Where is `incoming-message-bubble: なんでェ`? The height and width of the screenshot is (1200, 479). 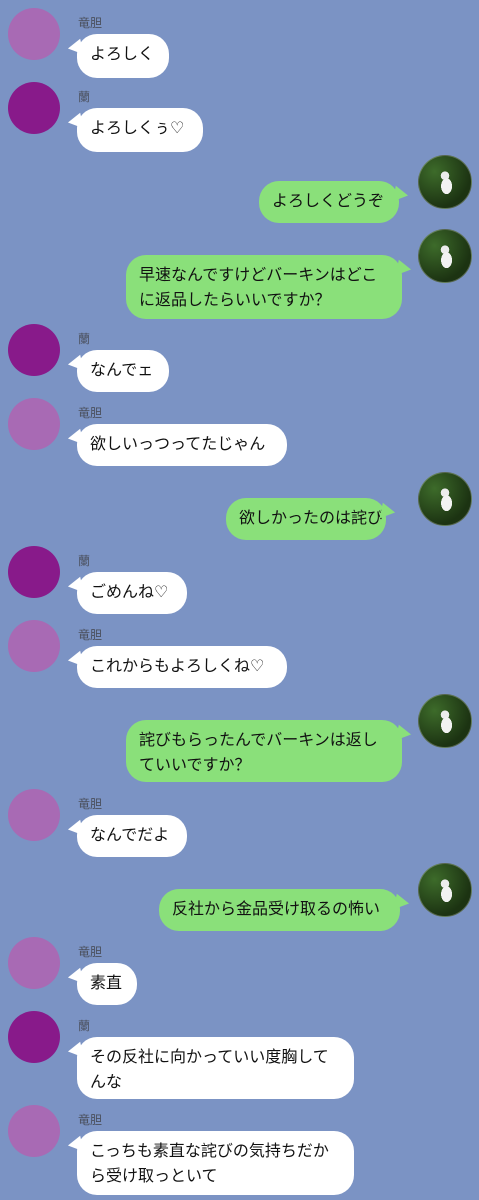
incoming-message-bubble: なんでェ is located at coordinates (123, 371).